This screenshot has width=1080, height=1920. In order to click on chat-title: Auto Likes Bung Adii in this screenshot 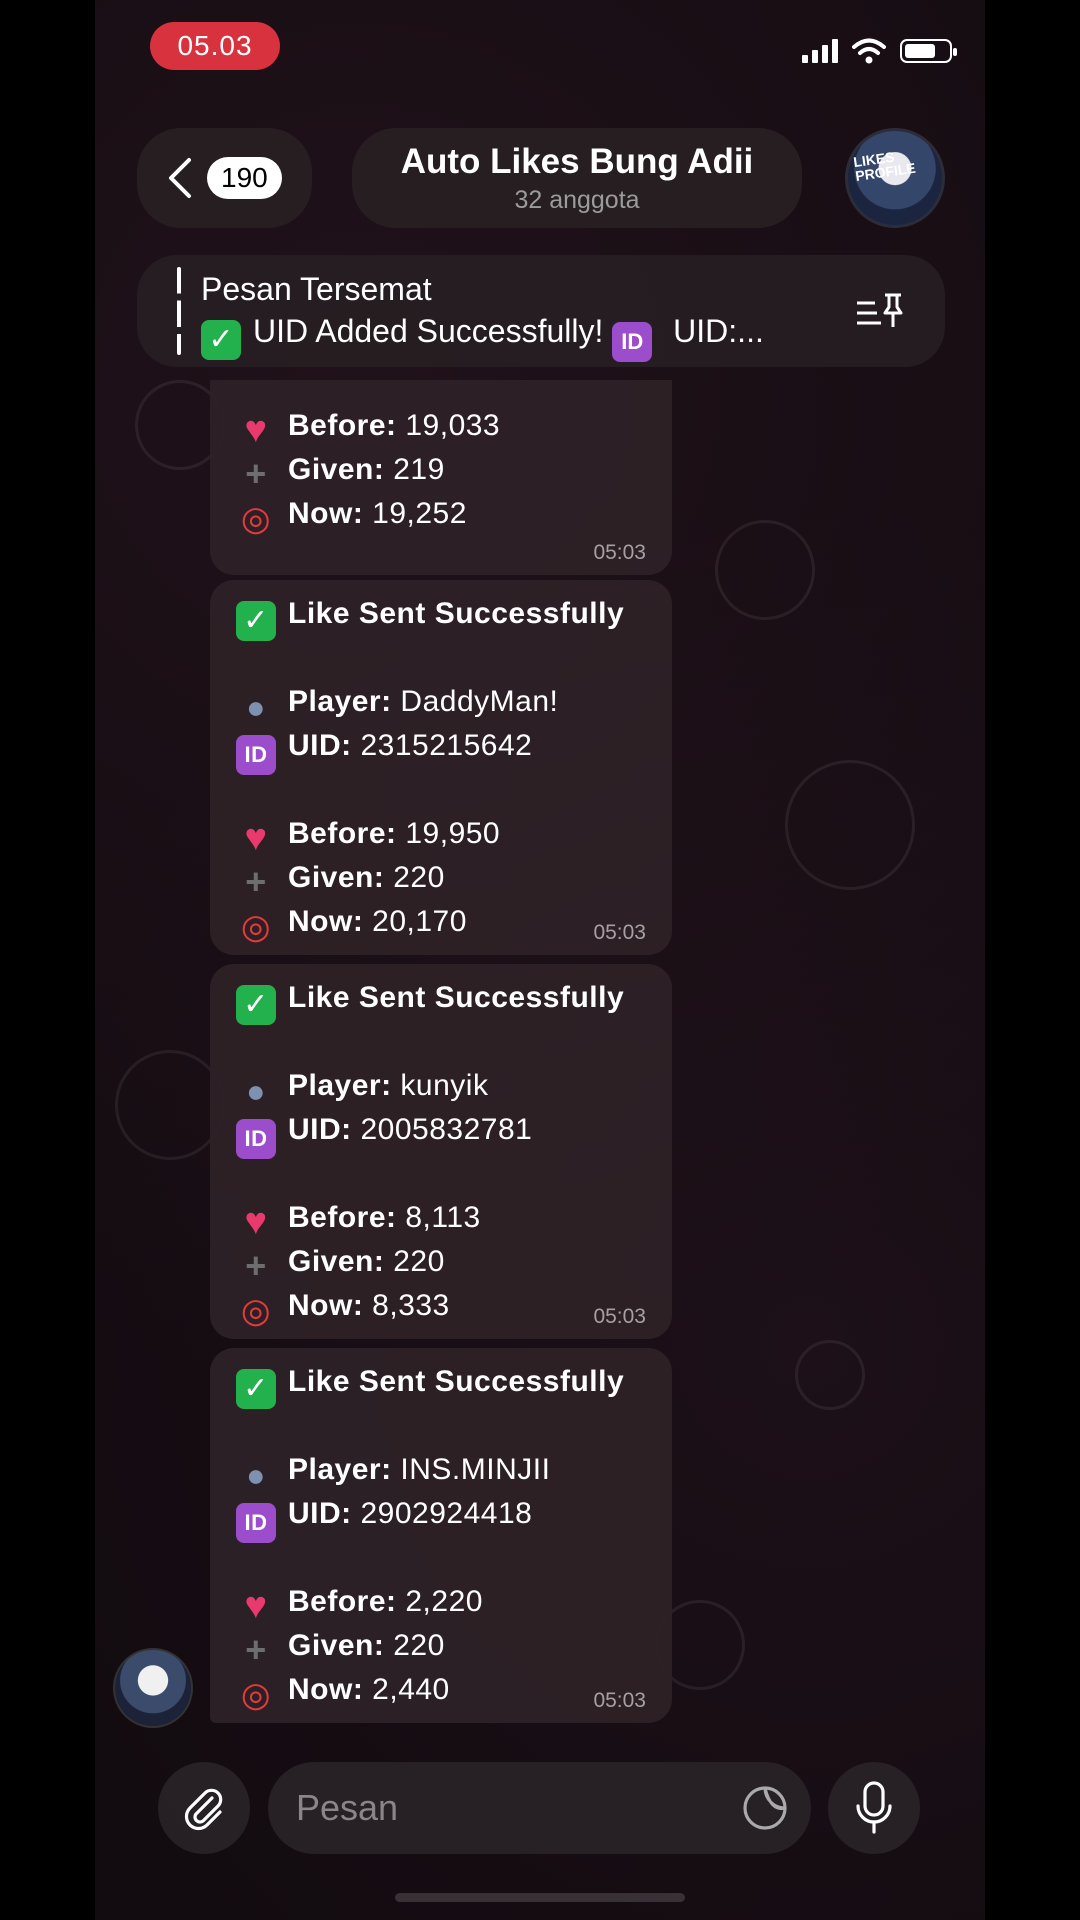, I will do `click(577, 161)`.